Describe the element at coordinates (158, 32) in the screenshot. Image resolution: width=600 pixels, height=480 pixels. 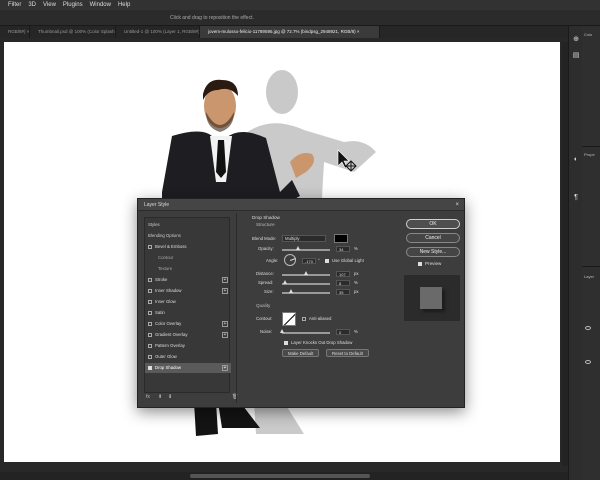
I see `doc-tab: Untitled-1 @ 100% (Layer 1, RGB/8#) ×` at that location.